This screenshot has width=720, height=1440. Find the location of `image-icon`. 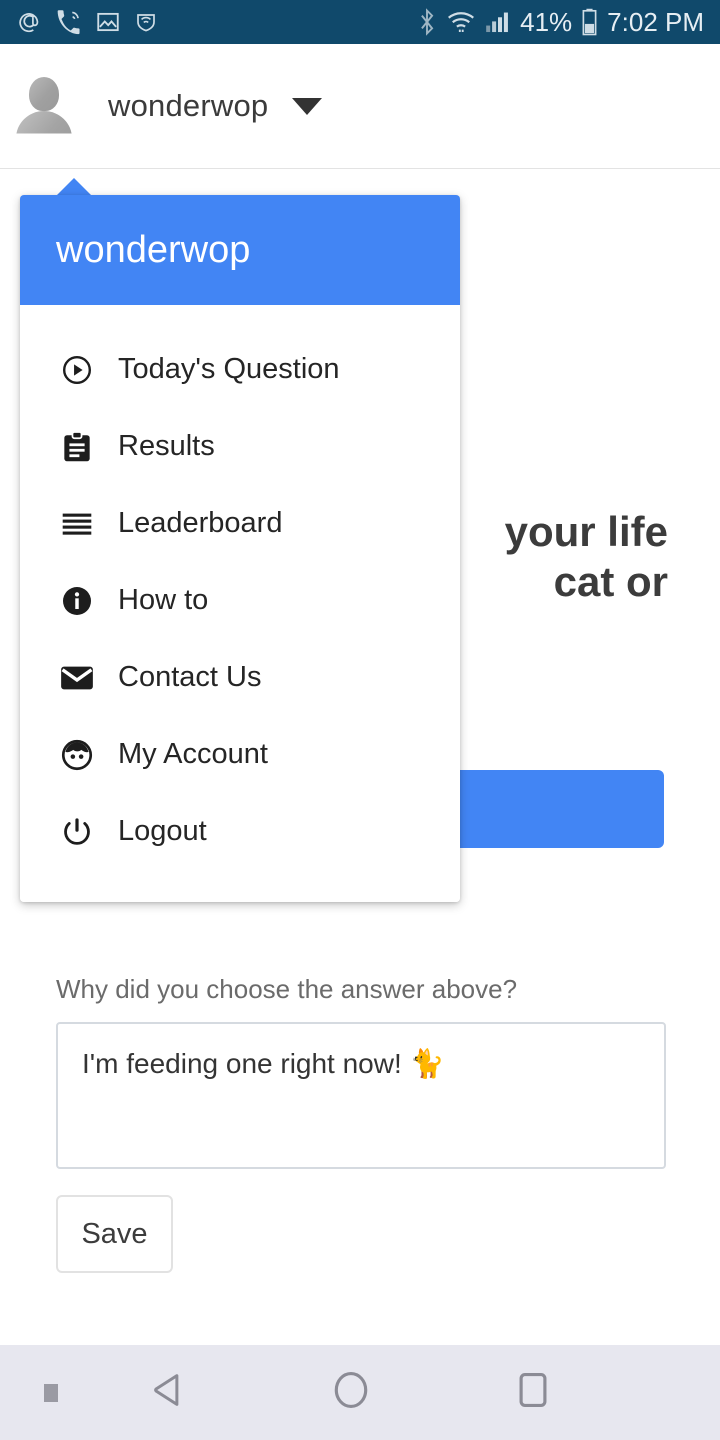

image-icon is located at coordinates (108, 22).